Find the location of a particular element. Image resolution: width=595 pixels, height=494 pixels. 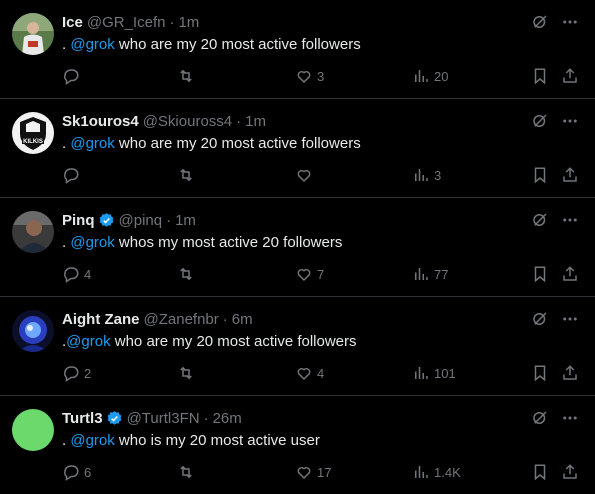

verified-badge-icon is located at coordinates (114, 417).